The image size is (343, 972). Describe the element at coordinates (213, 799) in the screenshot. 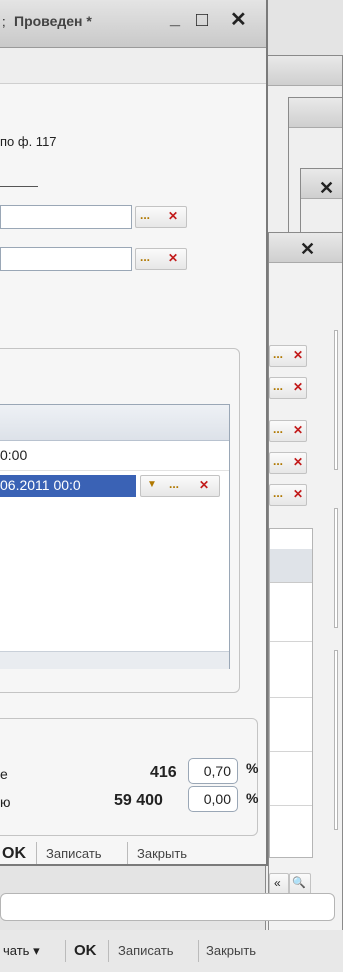

I see `rate-2-field: 0,00` at that location.